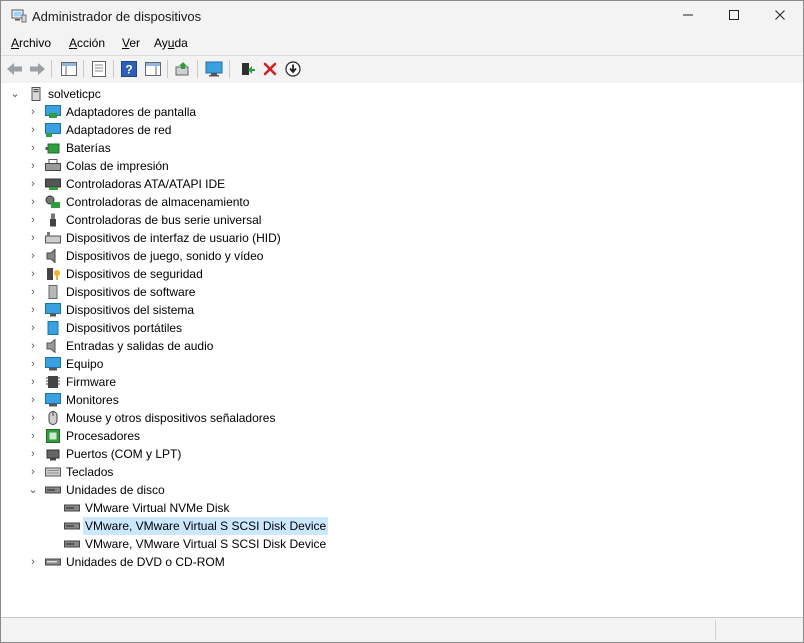 The image size is (804, 643). What do you see at coordinates (780, 16) in the screenshot?
I see `close-button` at bounding box center [780, 16].